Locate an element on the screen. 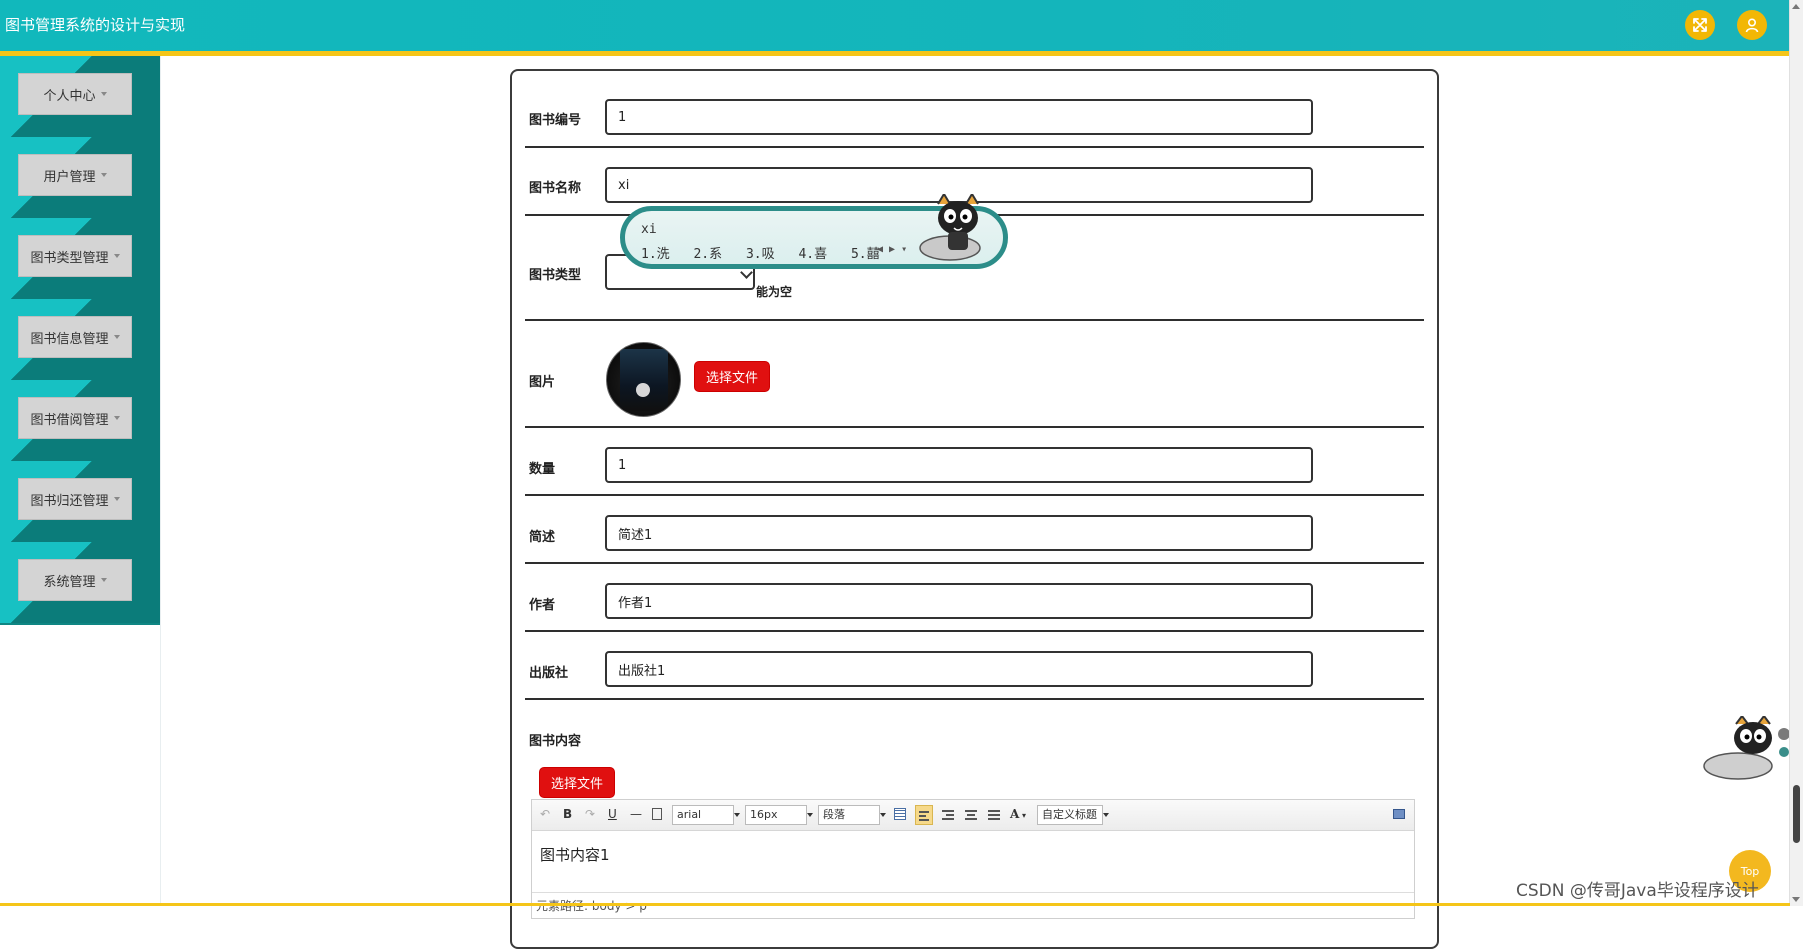  font-color-icon: A is located at coordinates (1014, 815).